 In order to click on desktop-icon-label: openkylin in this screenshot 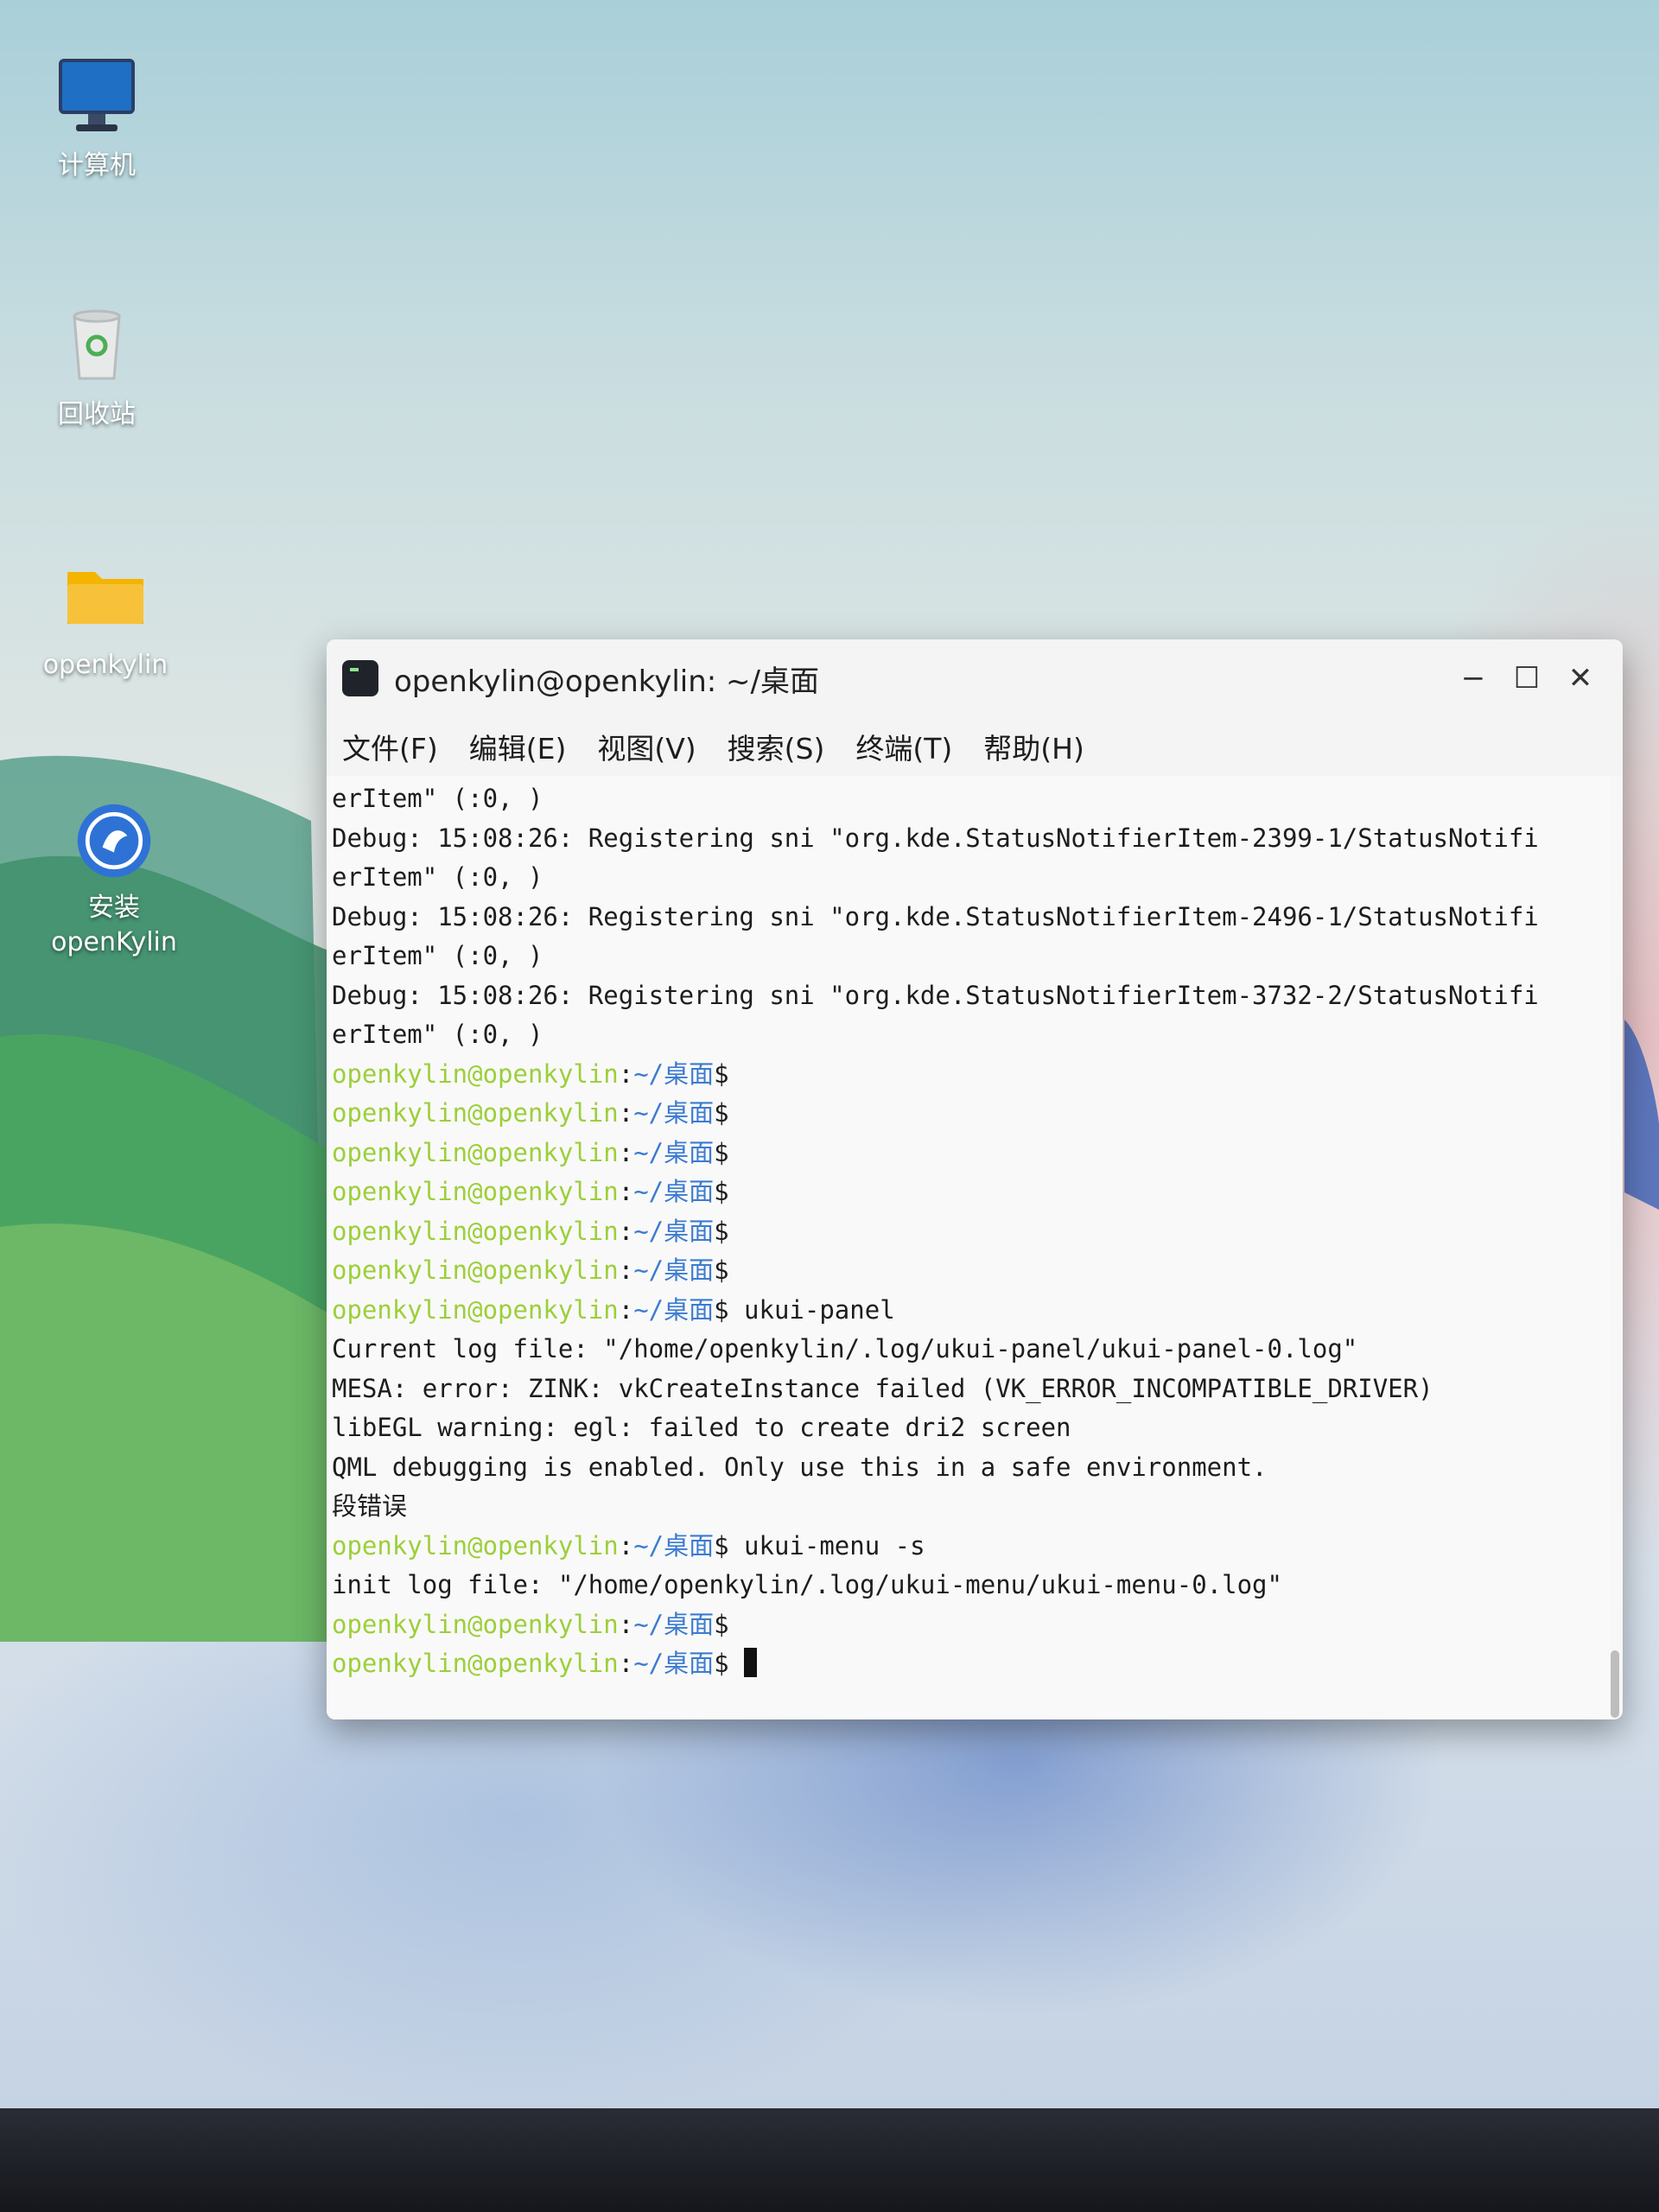, I will do `click(105, 665)`.